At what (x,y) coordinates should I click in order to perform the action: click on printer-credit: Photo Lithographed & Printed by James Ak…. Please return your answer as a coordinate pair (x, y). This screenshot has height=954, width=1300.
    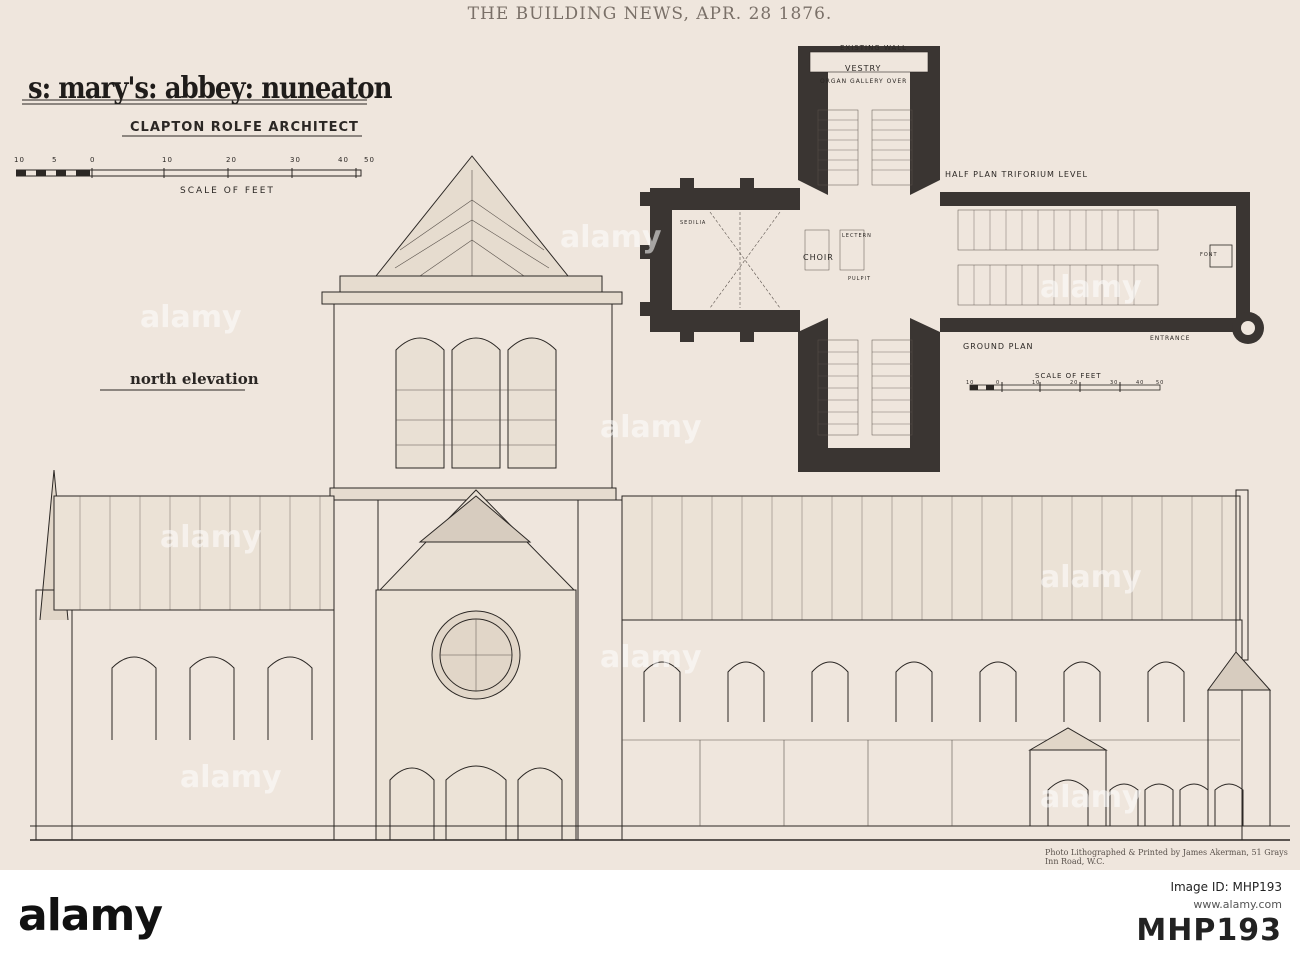
    Looking at the image, I should click on (1166, 857).